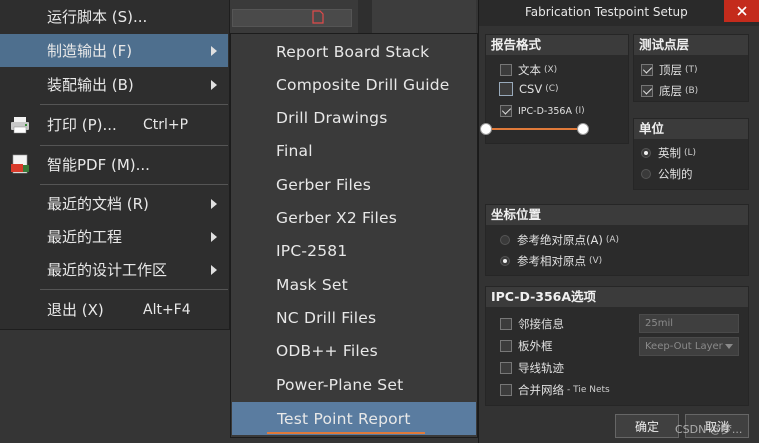  What do you see at coordinates (532, 324) in the screenshot?
I see `adjacency-info-checkbox: 邻接信息` at bounding box center [532, 324].